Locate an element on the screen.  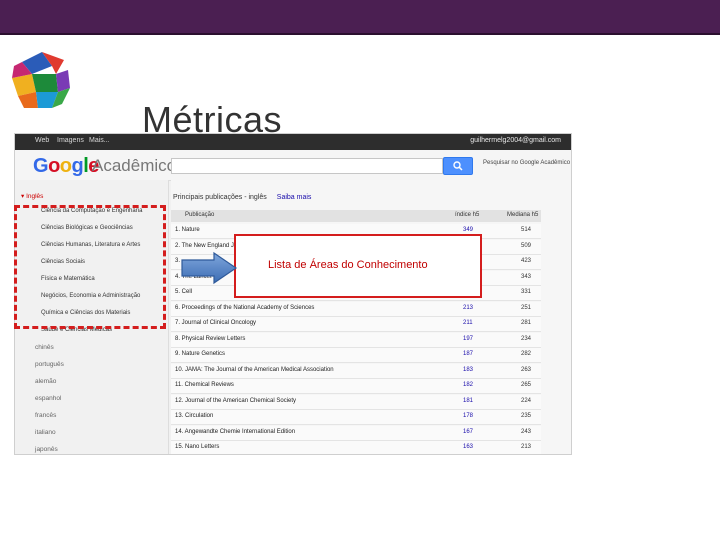
main-heading-text: Principais publicações - inglês is located at coordinates (220, 197).